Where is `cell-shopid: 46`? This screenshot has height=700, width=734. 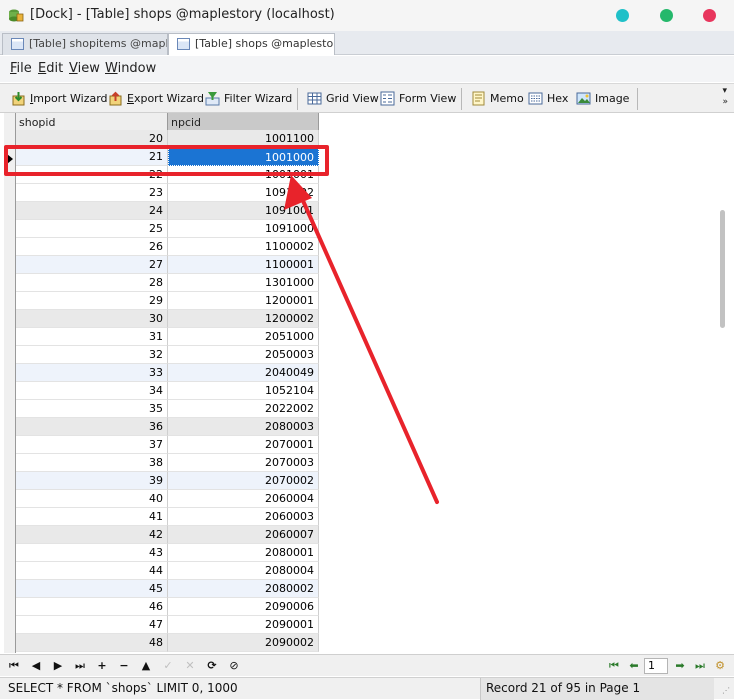
cell-shopid: 46 is located at coordinates (92, 607).